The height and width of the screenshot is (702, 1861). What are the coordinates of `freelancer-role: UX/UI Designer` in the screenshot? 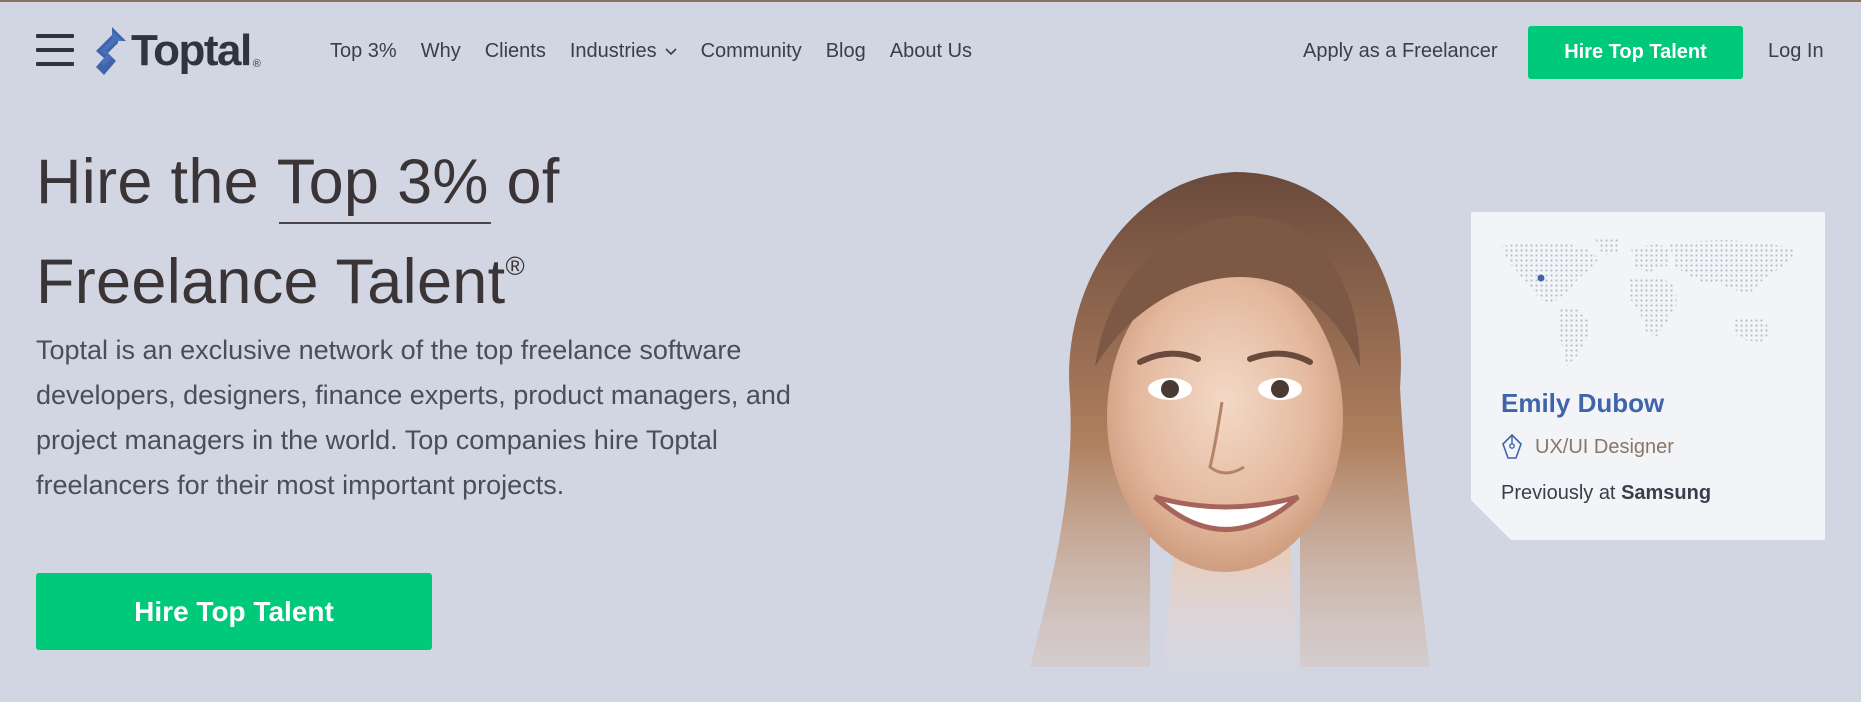 It's located at (1587, 447).